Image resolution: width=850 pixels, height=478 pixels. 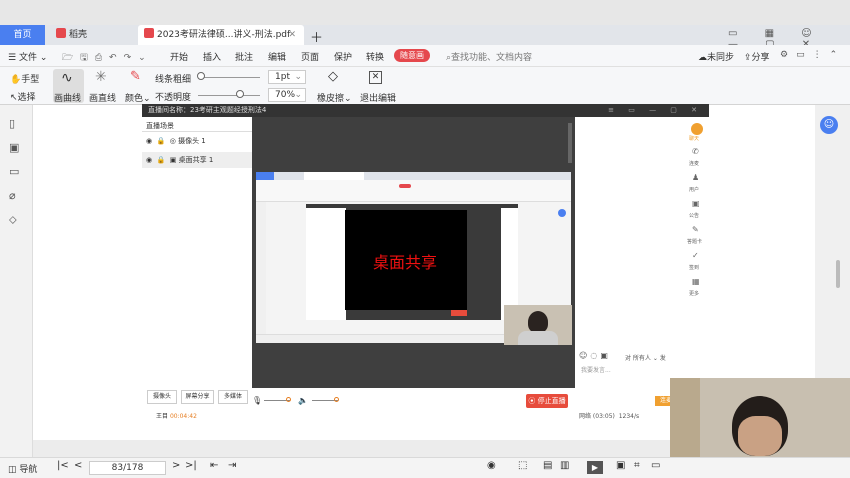 What do you see at coordinates (303, 400) in the screenshot?
I see `speaker-icon: 🔈` at bounding box center [303, 400].